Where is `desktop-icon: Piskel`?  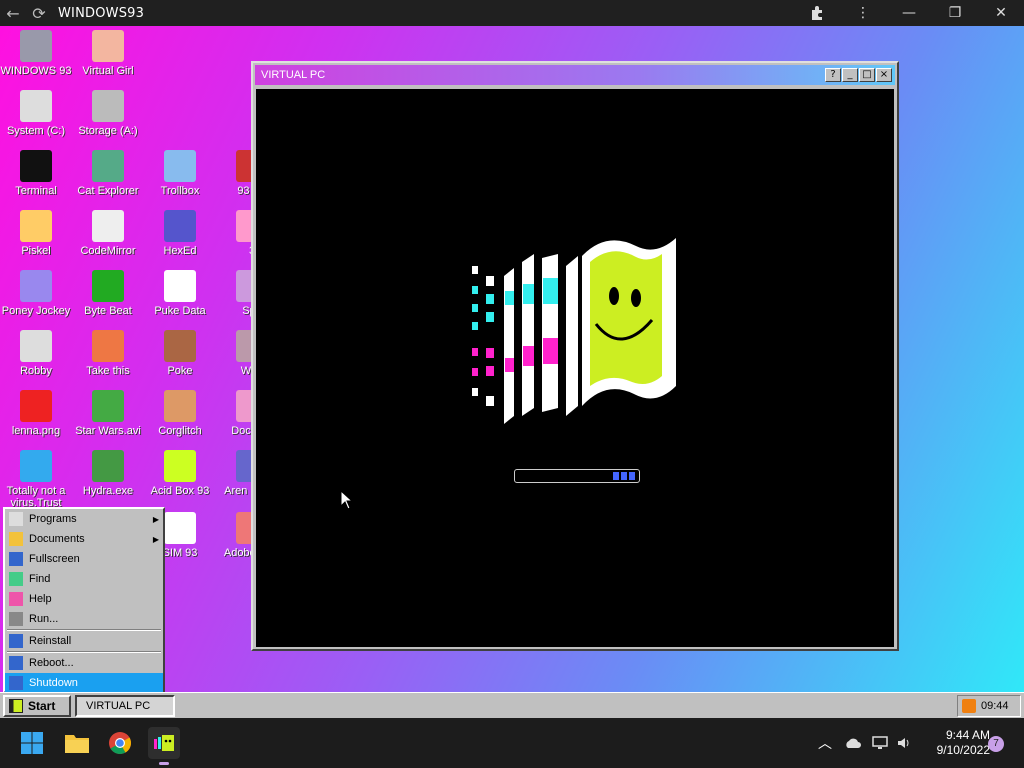 desktop-icon: Piskel is located at coordinates (36, 233).